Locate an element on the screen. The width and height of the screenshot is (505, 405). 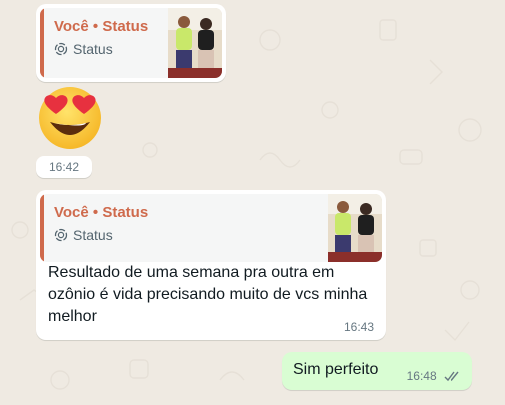
heart-eyes-emoji is located at coordinates (70, 118).